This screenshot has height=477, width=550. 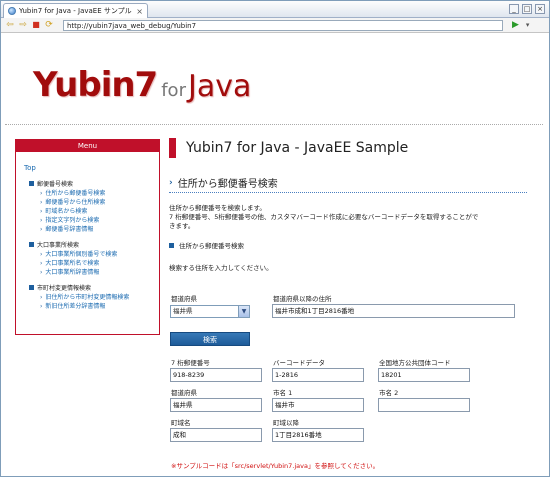 What do you see at coordinates (528, 25) in the screenshot?
I see `menu-arrow-icon: ▾` at bounding box center [528, 25].